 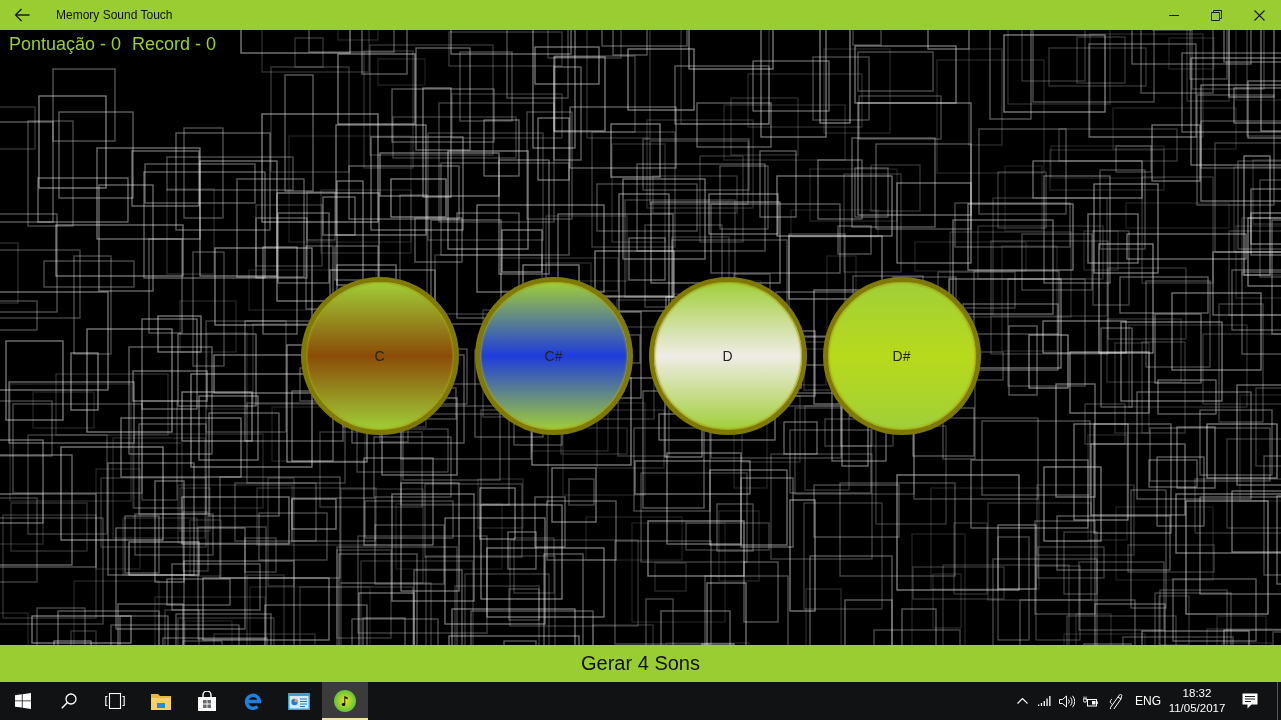 I want to click on notification-icon, so click(x=1250, y=701).